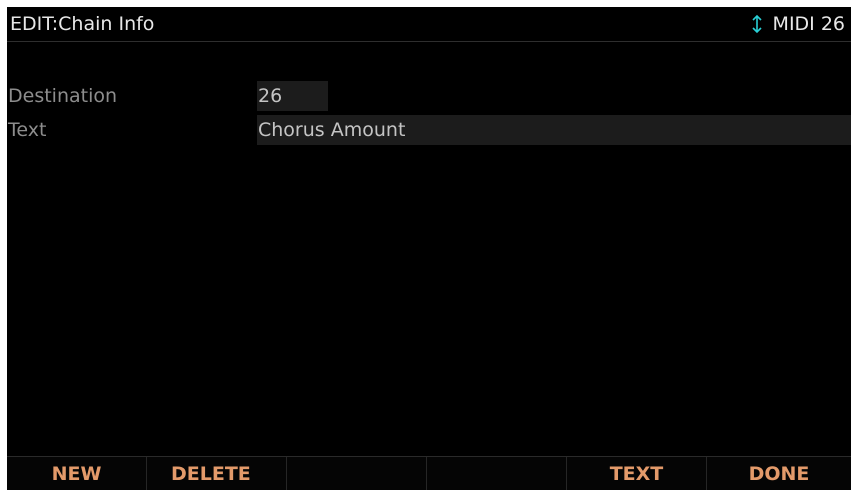  What do you see at coordinates (429, 24) in the screenshot?
I see `title-bar: EDIT:Chain Info MIDI 26` at bounding box center [429, 24].